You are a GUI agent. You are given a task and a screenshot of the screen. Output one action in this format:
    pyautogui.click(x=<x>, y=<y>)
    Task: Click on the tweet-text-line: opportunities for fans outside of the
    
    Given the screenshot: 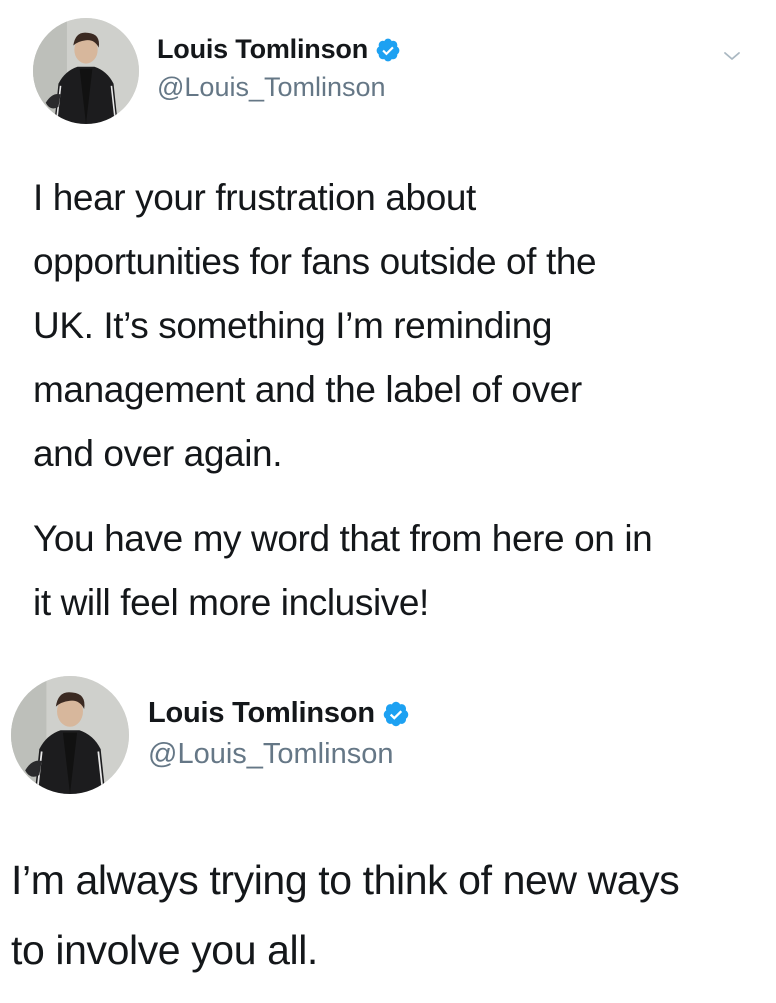 What is the action you would take?
    pyautogui.click(x=315, y=261)
    